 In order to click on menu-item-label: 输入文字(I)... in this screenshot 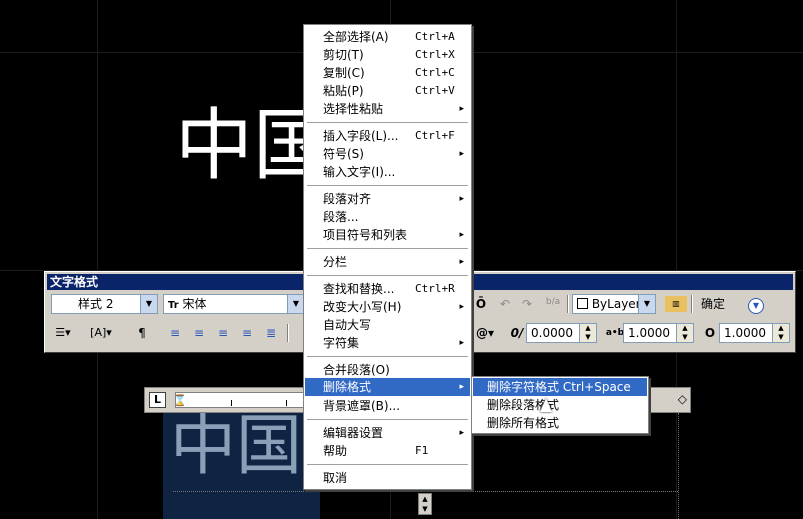, I will do `click(359, 172)`.